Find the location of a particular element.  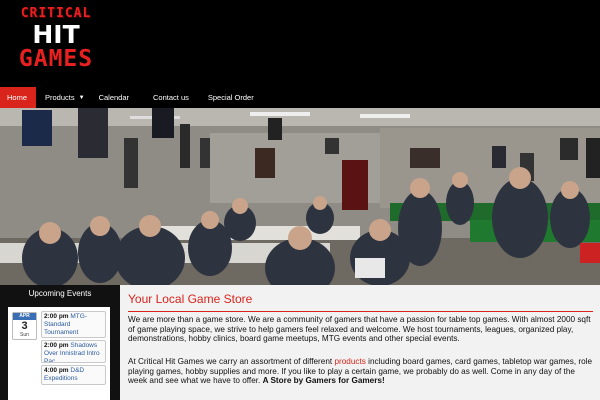

title-divider is located at coordinates (360, 311).